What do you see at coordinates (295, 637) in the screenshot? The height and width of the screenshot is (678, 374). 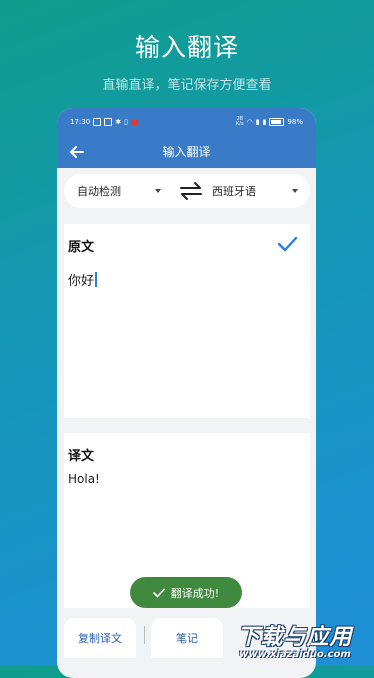 I see `watermark-main: 下载与应用` at bounding box center [295, 637].